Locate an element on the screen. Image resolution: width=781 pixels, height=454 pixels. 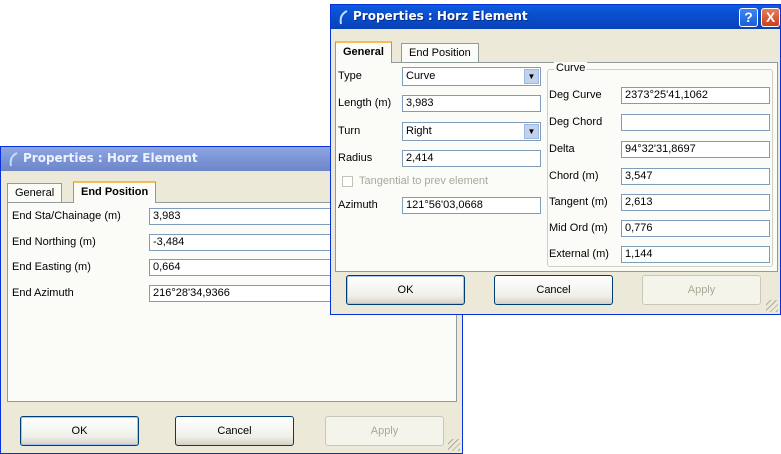
end-easting-label: End Easting (m) is located at coordinates (51, 267).